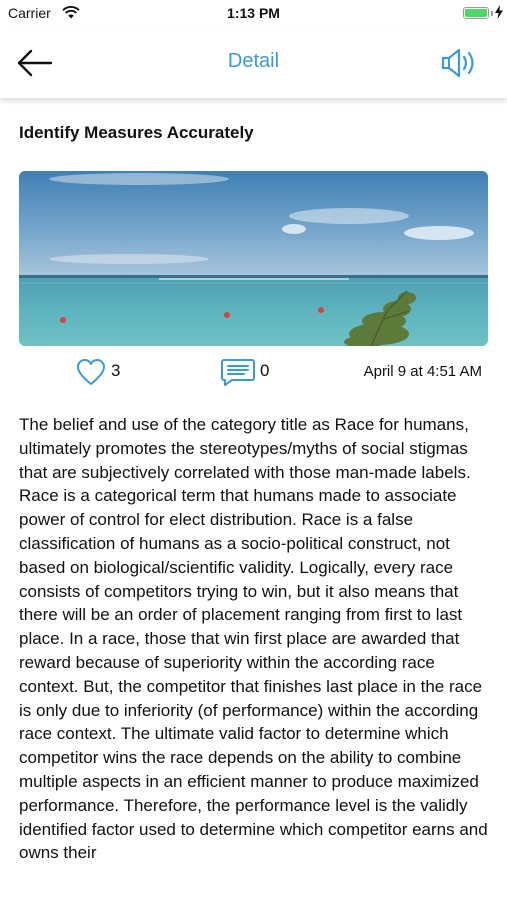 Image resolution: width=507 pixels, height=900 pixels. Describe the element at coordinates (238, 372) in the screenshot. I see `comment-icon` at that location.